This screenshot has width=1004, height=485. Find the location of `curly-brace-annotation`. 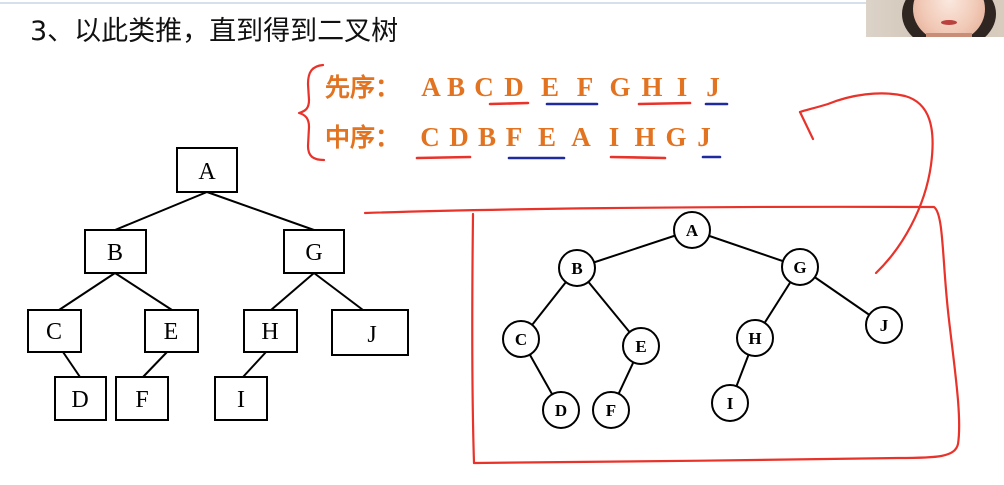

curly-brace-annotation is located at coordinates (311, 112).